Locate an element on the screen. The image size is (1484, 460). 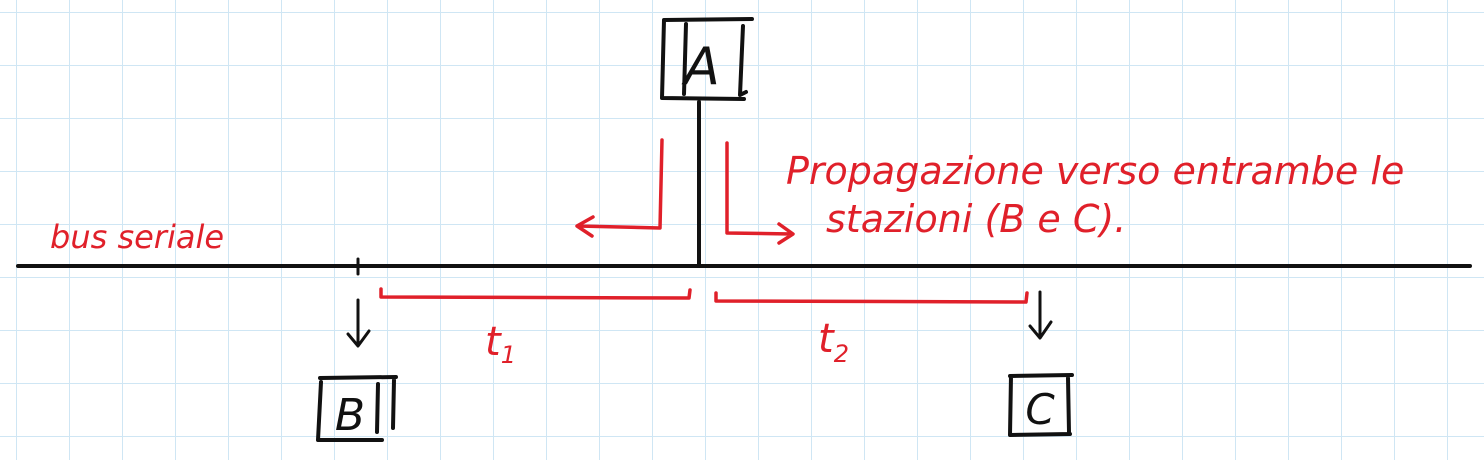
propagation-arrow-left is located at coordinates (619, 188).